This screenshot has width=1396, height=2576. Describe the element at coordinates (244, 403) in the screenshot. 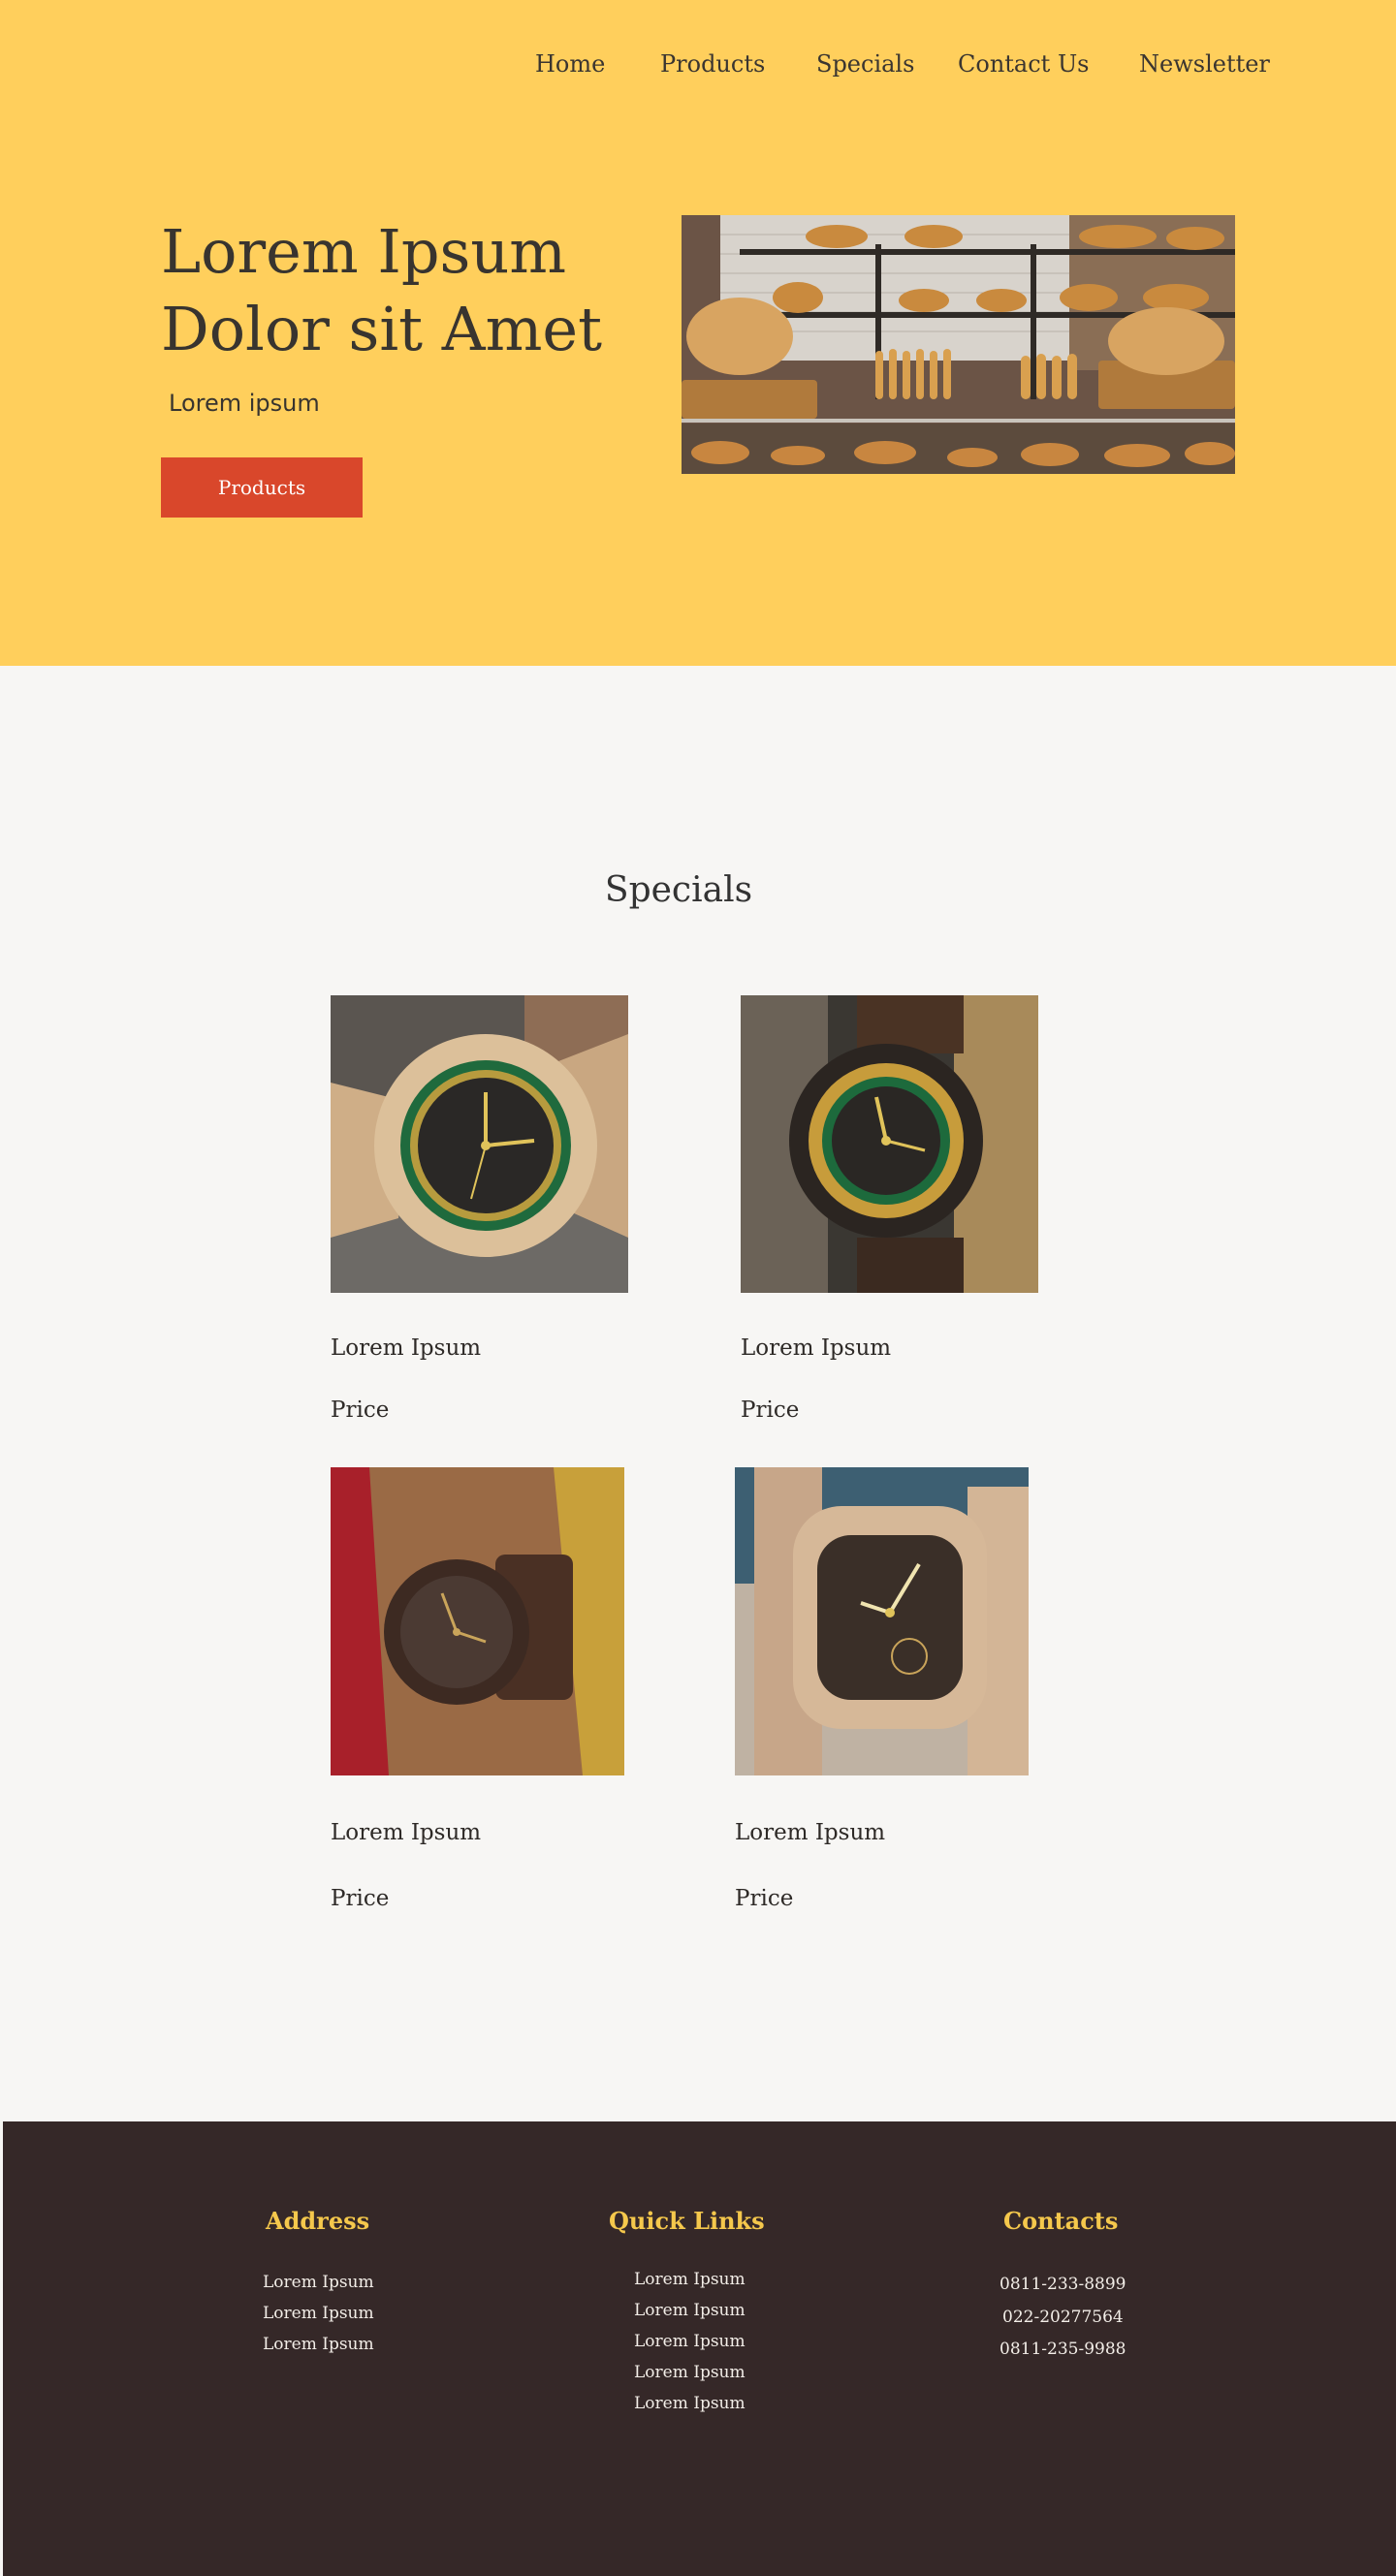

I see `hero-subtitle: Lorem ipsum` at that location.